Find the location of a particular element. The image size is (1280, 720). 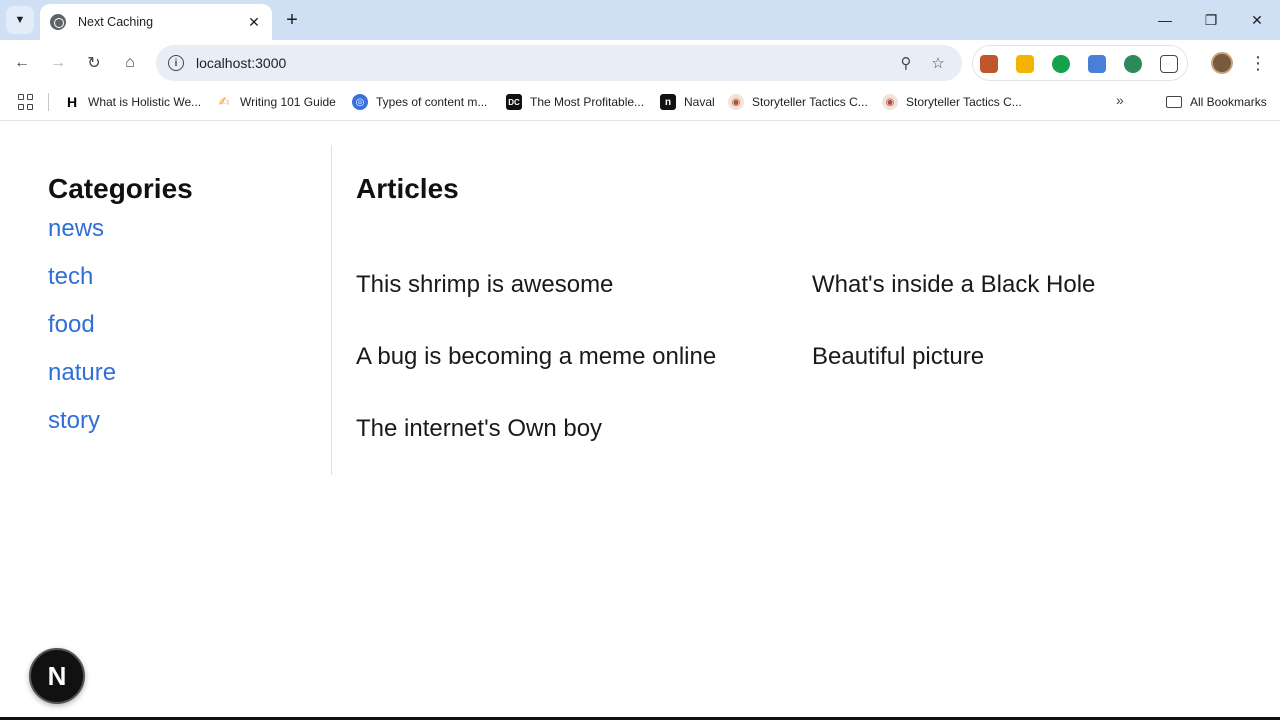

reload-button: ↻ is located at coordinates (94, 63).